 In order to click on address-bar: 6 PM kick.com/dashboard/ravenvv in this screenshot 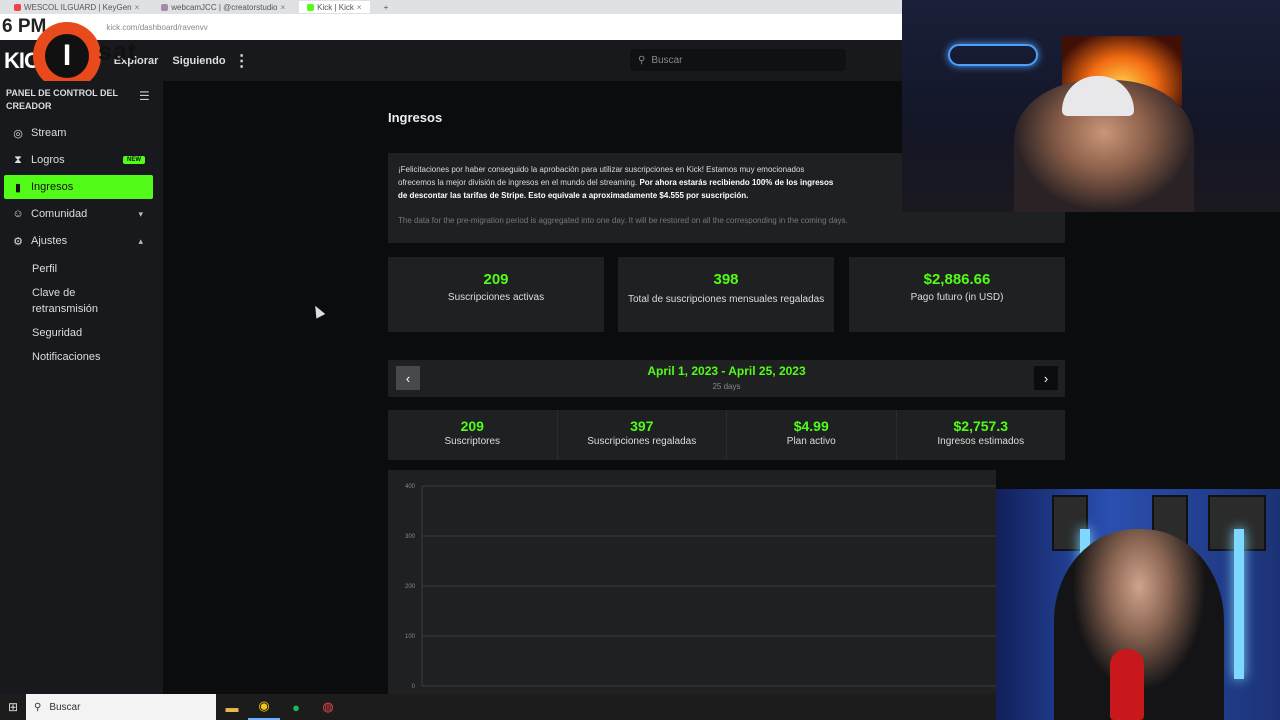, I will do `click(451, 27)`.